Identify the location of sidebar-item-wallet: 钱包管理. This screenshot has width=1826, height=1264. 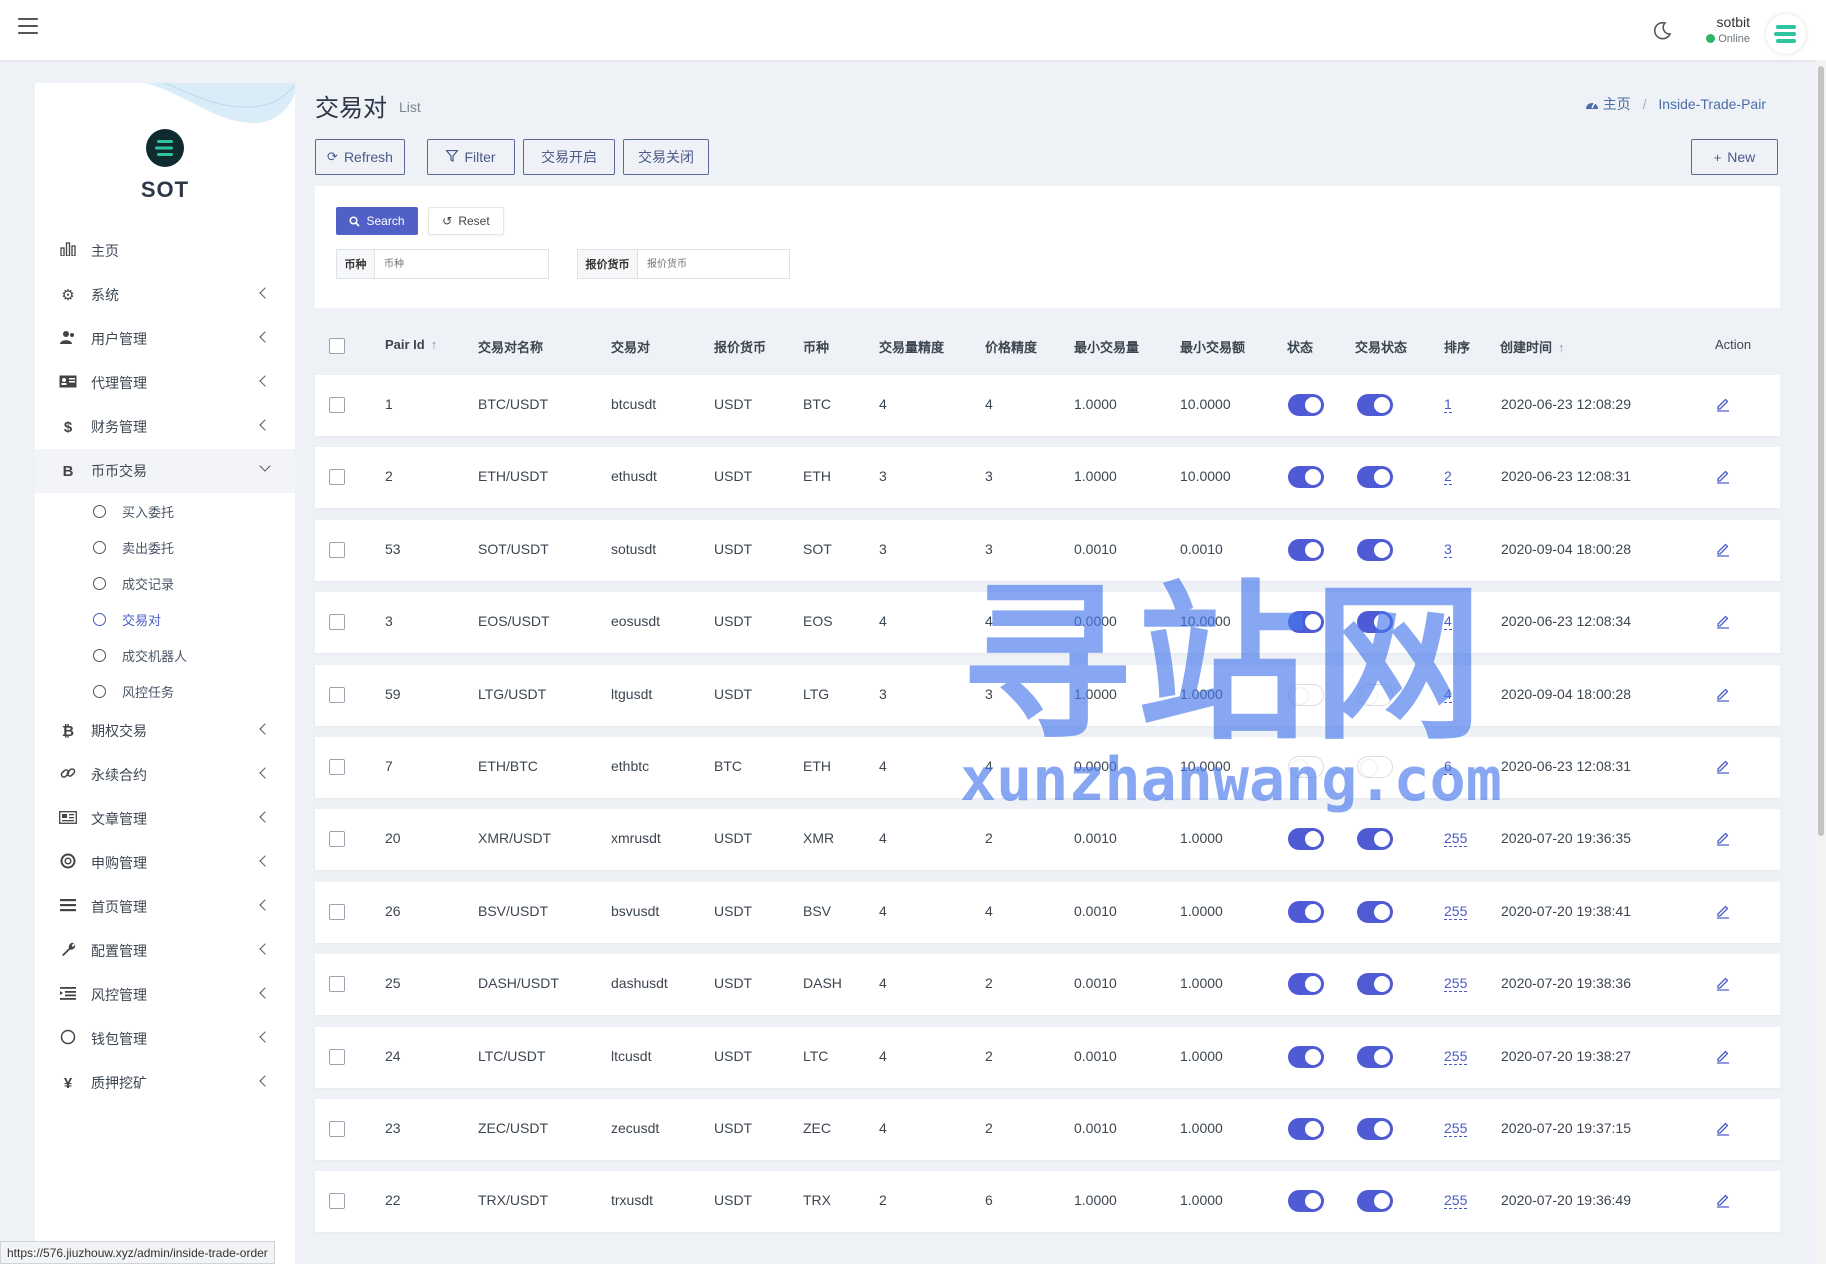
(165, 1039).